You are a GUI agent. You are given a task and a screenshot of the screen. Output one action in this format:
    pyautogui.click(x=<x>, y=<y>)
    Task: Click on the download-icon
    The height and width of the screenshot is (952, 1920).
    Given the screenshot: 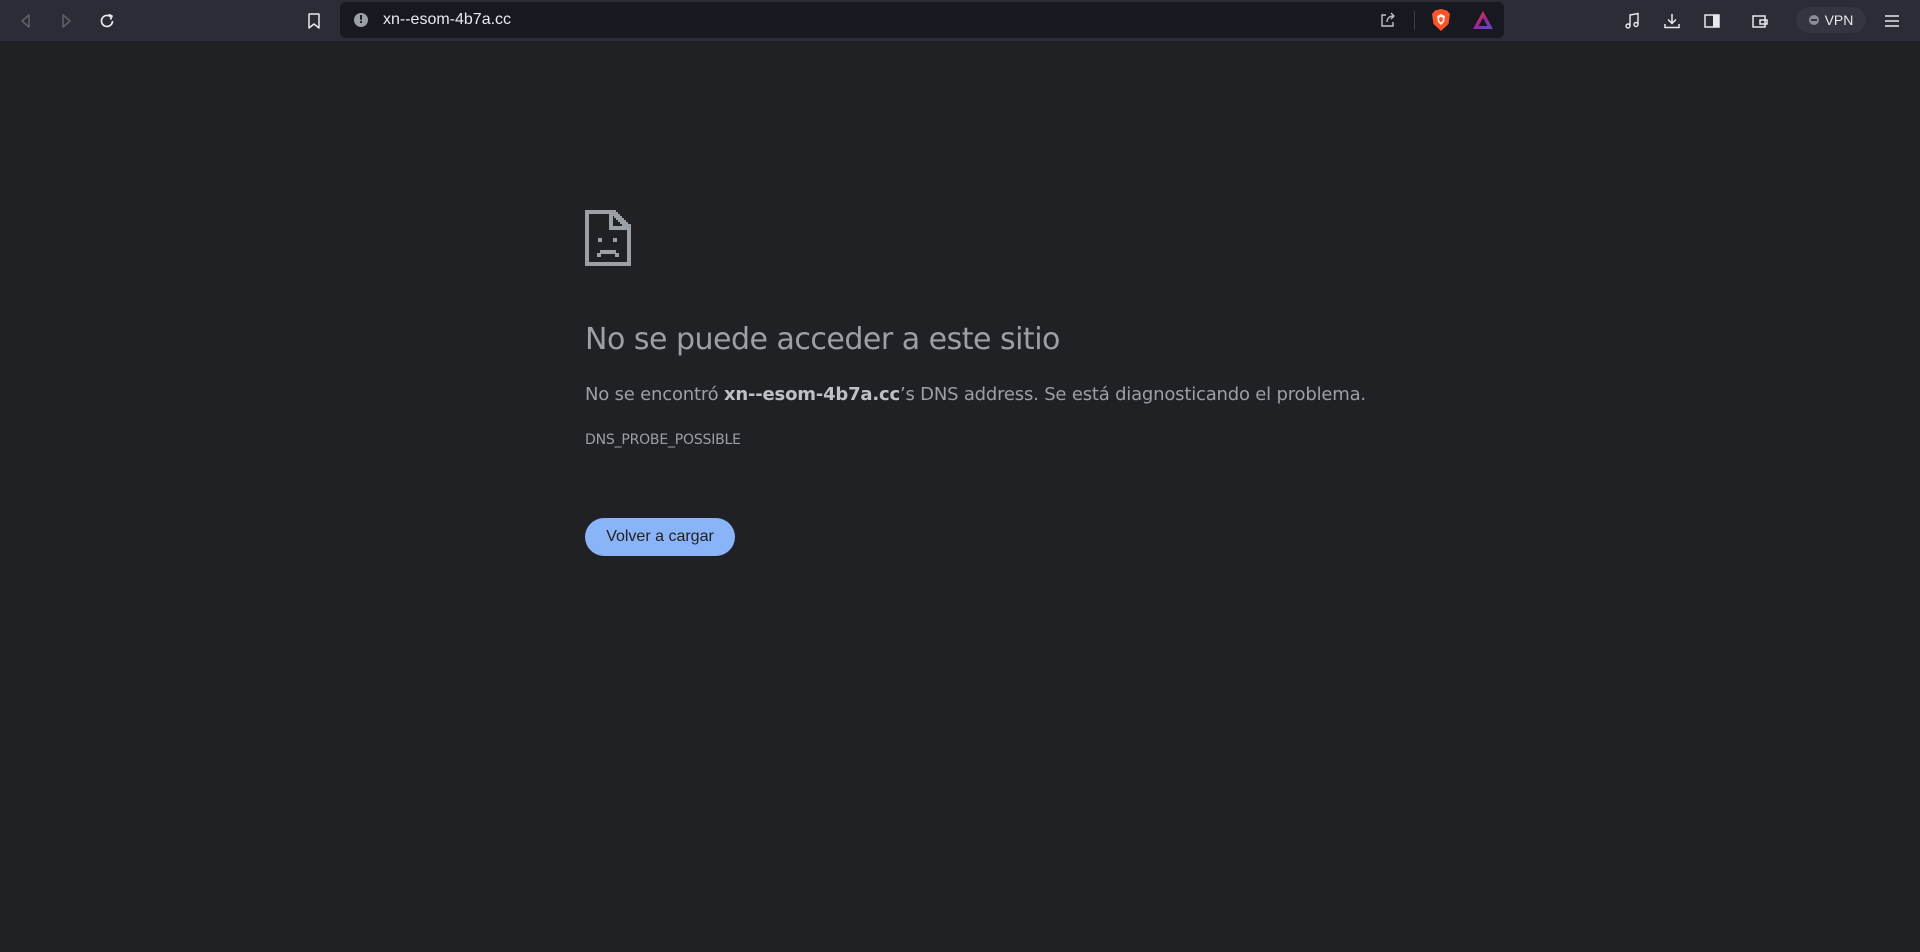 What is the action you would take?
    pyautogui.click(x=1672, y=21)
    